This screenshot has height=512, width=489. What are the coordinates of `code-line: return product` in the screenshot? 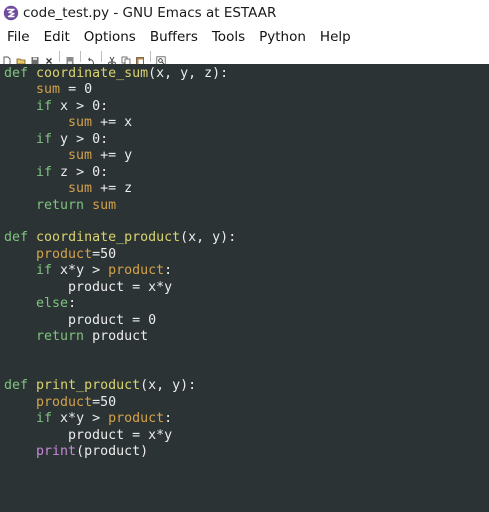 It's located at (120, 337).